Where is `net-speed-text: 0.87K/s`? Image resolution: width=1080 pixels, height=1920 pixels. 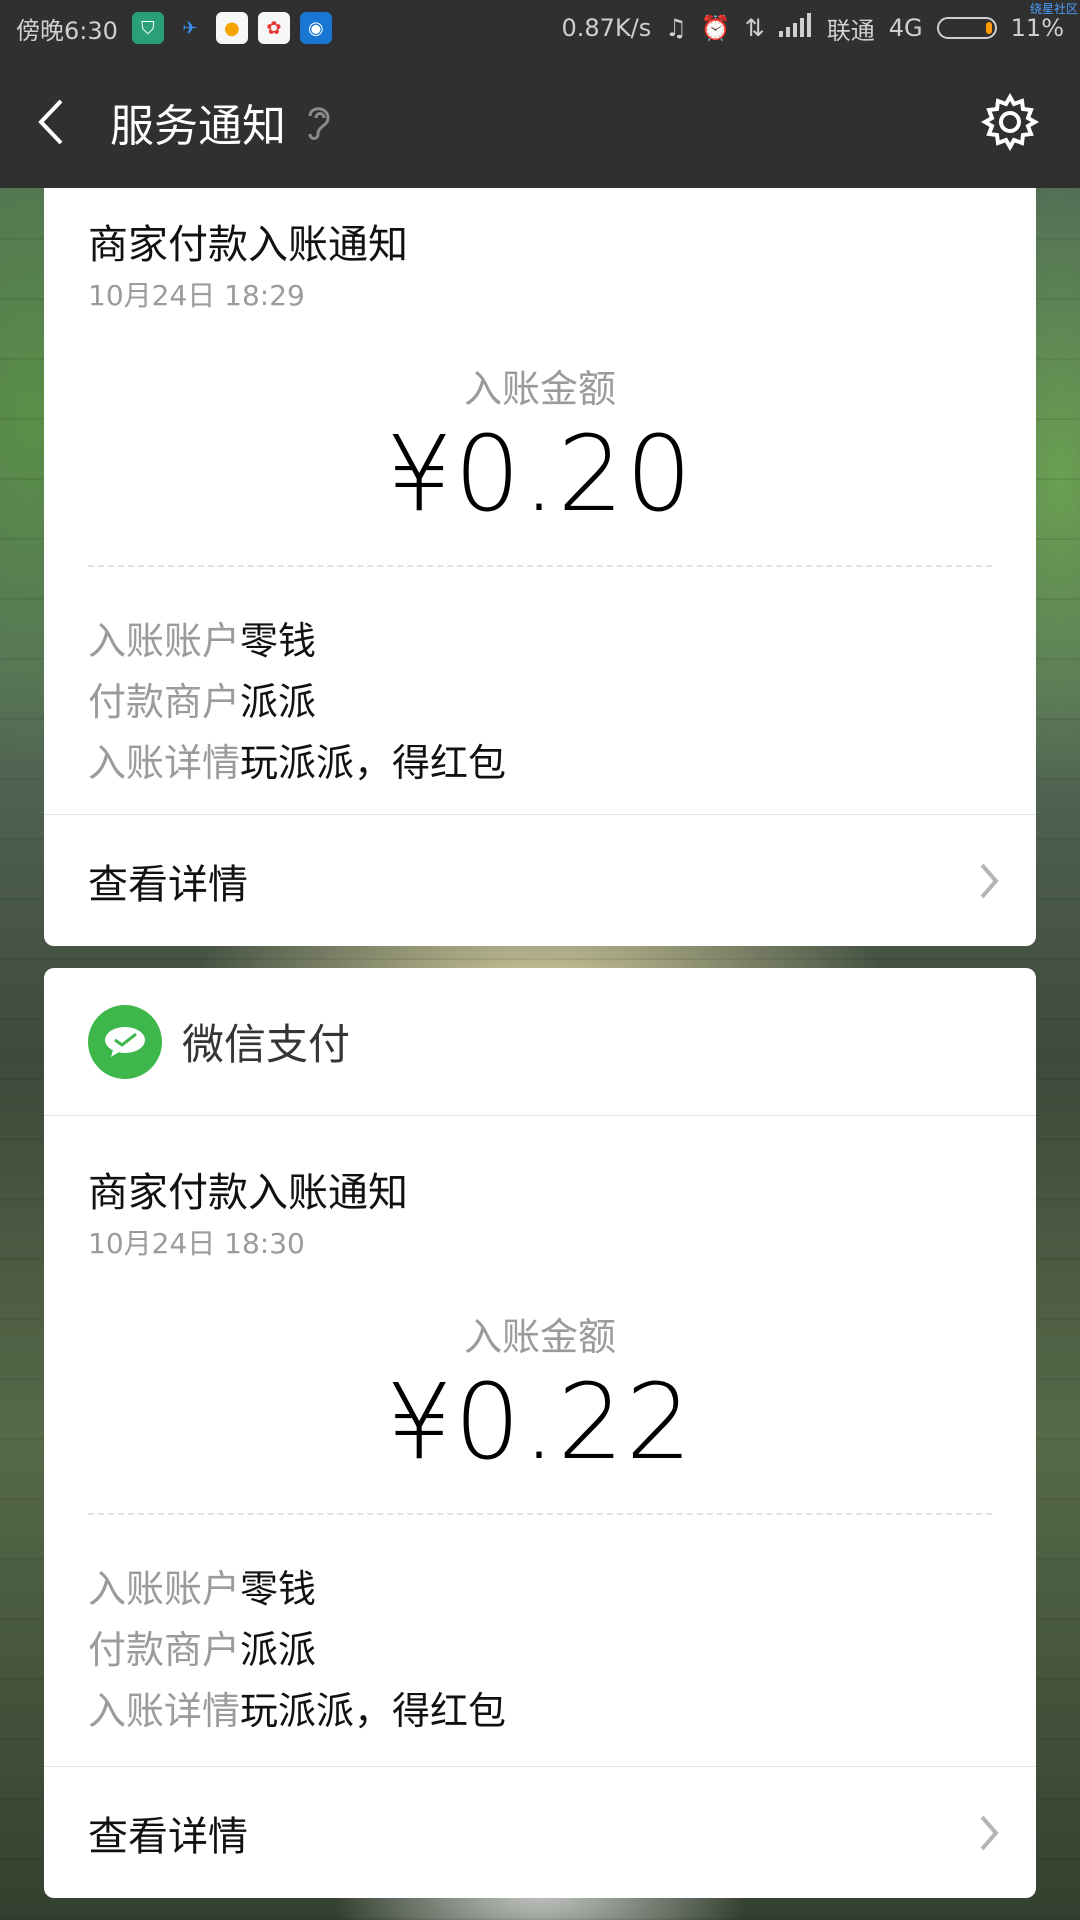
net-speed-text: 0.87K/s is located at coordinates (606, 28).